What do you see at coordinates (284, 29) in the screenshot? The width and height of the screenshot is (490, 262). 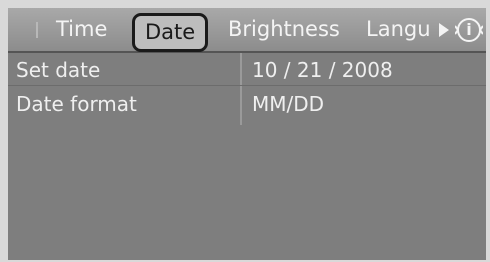 I see `tab-brightness: Brightness` at bounding box center [284, 29].